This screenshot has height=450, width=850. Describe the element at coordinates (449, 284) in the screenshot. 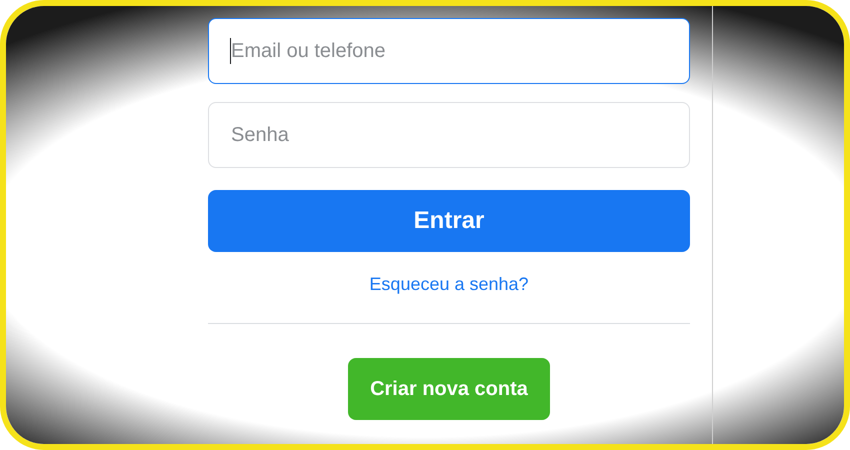

I see `forgot-password-link: Esqueceu a senha?` at that location.